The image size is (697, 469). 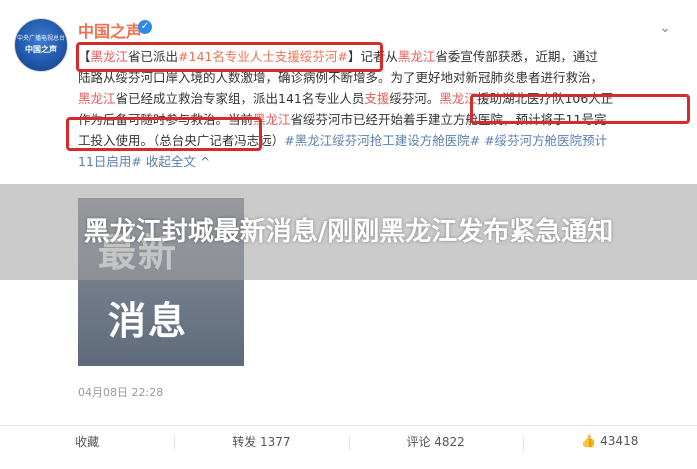 What do you see at coordinates (178, 161) in the screenshot?
I see `collapse-text-link: 收起全文 ^` at bounding box center [178, 161].